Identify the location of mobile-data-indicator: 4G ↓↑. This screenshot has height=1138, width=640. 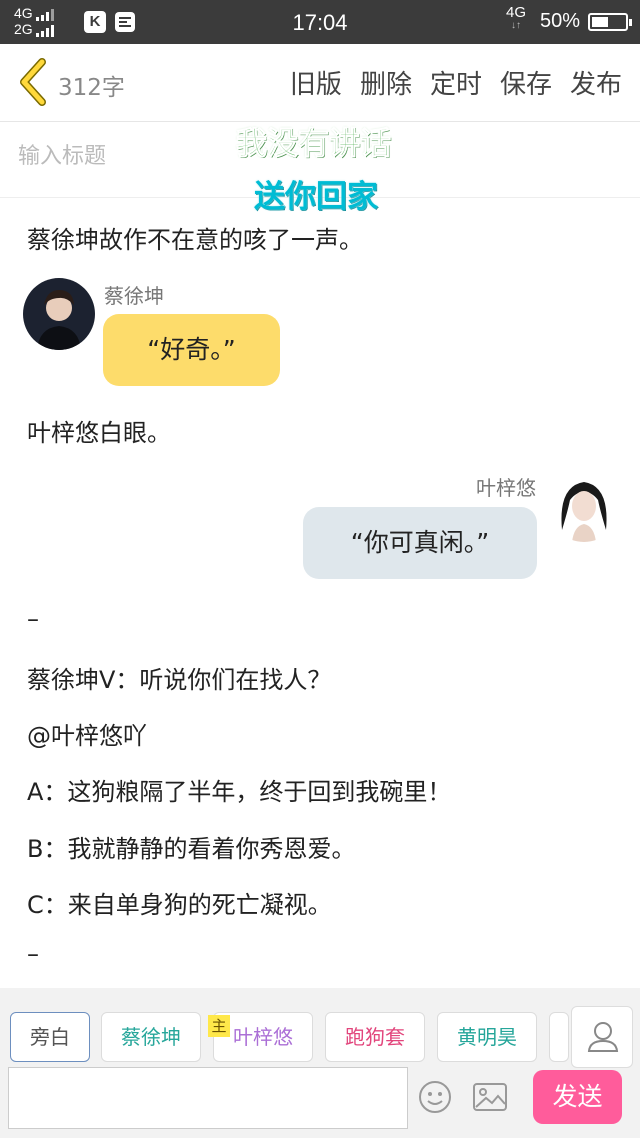
(516, 17).